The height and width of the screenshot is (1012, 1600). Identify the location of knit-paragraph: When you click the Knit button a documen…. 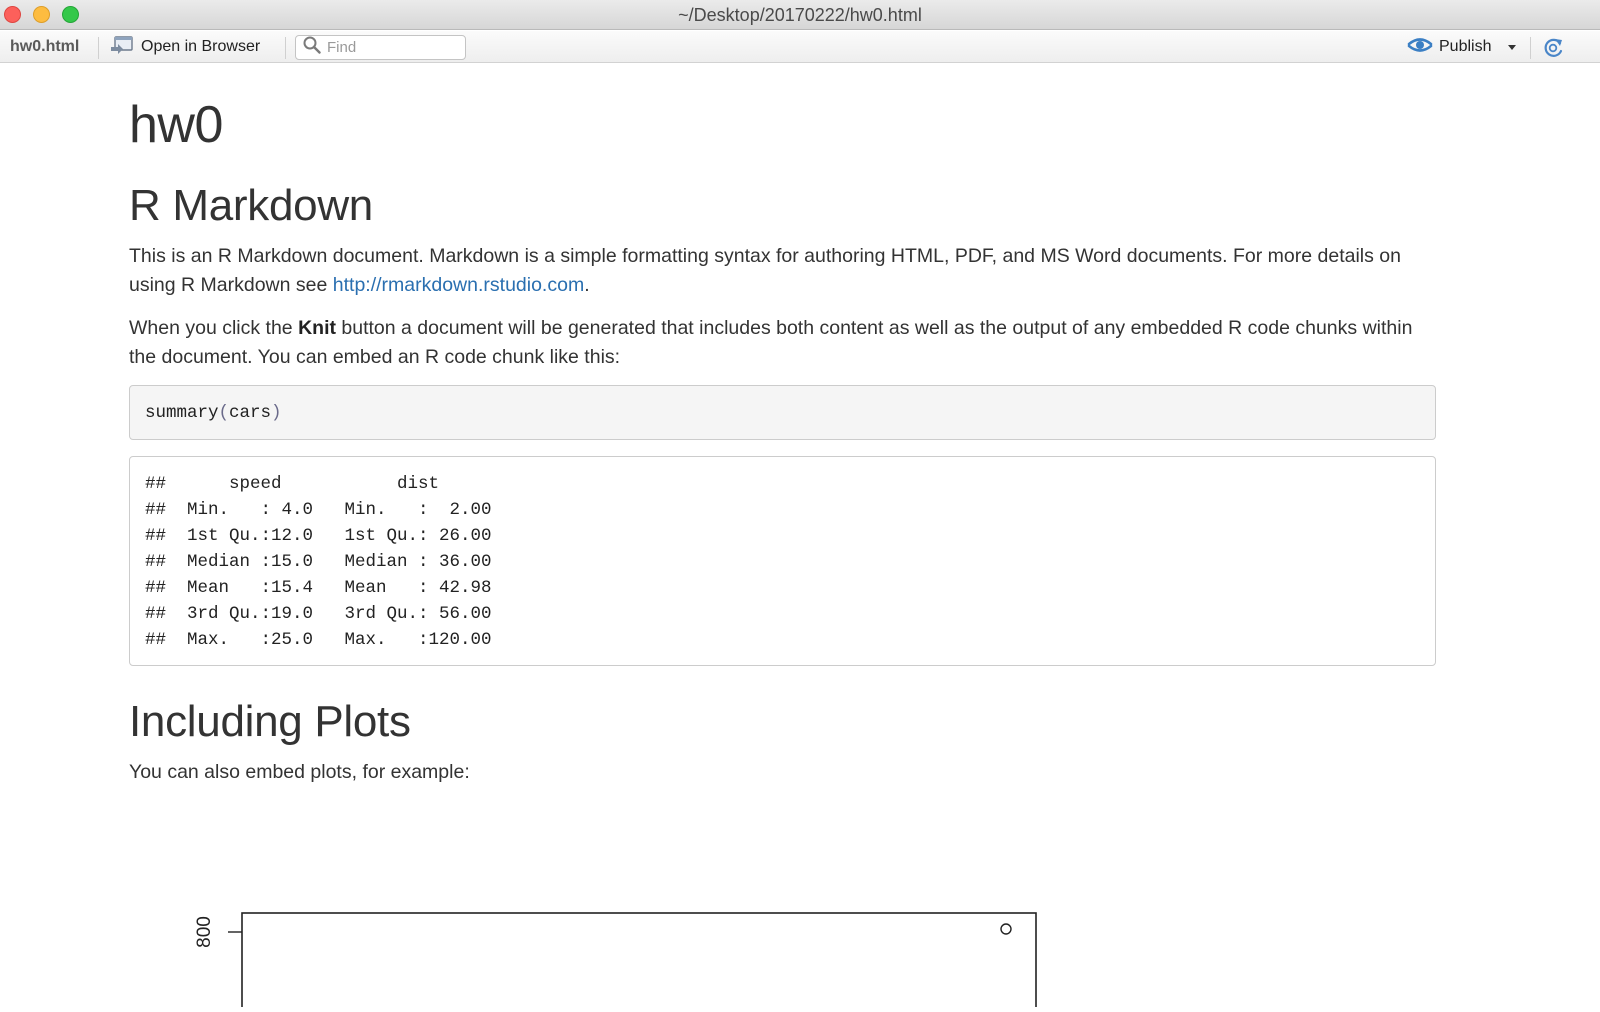
(782, 343).